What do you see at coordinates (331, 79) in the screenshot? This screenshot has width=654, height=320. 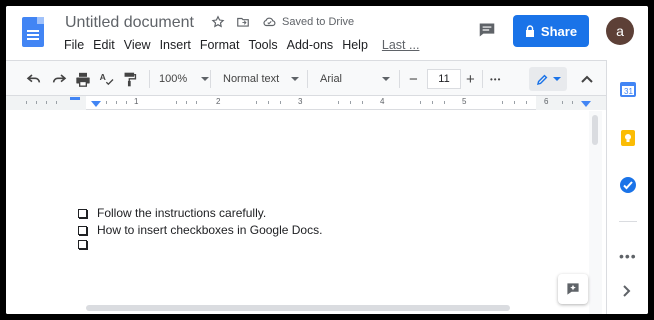 I see `font-value: Arial` at bounding box center [331, 79].